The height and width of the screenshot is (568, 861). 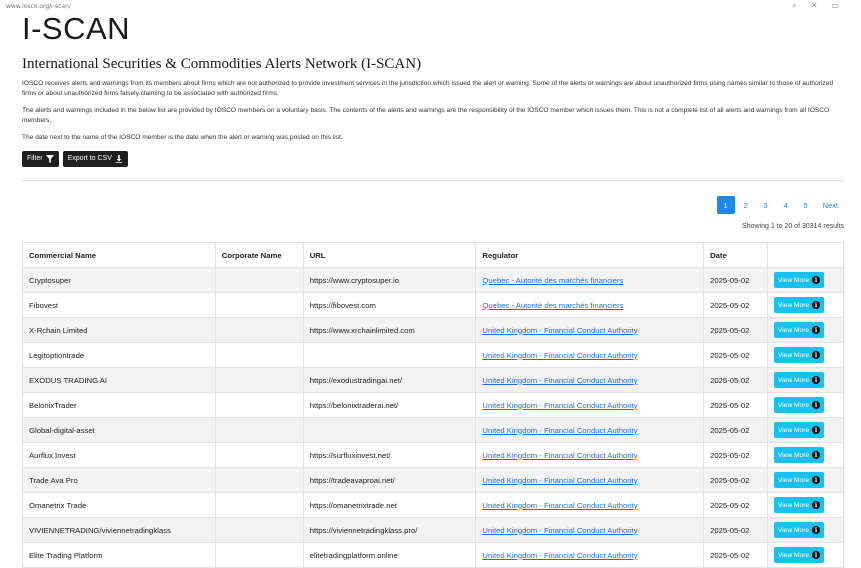 I want to click on column-header-commercial-name: Commercial Name, so click(x=119, y=255).